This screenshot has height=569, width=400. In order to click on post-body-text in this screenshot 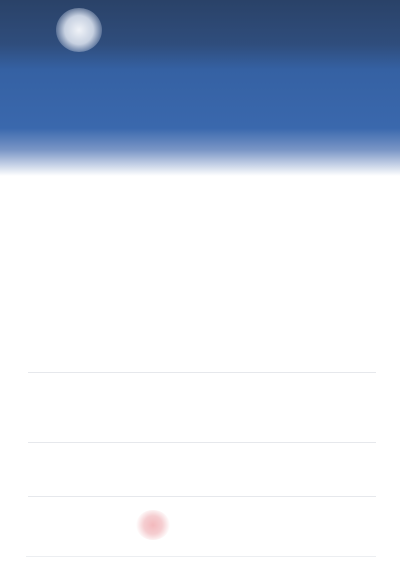, I will do `click(200, 276)`.